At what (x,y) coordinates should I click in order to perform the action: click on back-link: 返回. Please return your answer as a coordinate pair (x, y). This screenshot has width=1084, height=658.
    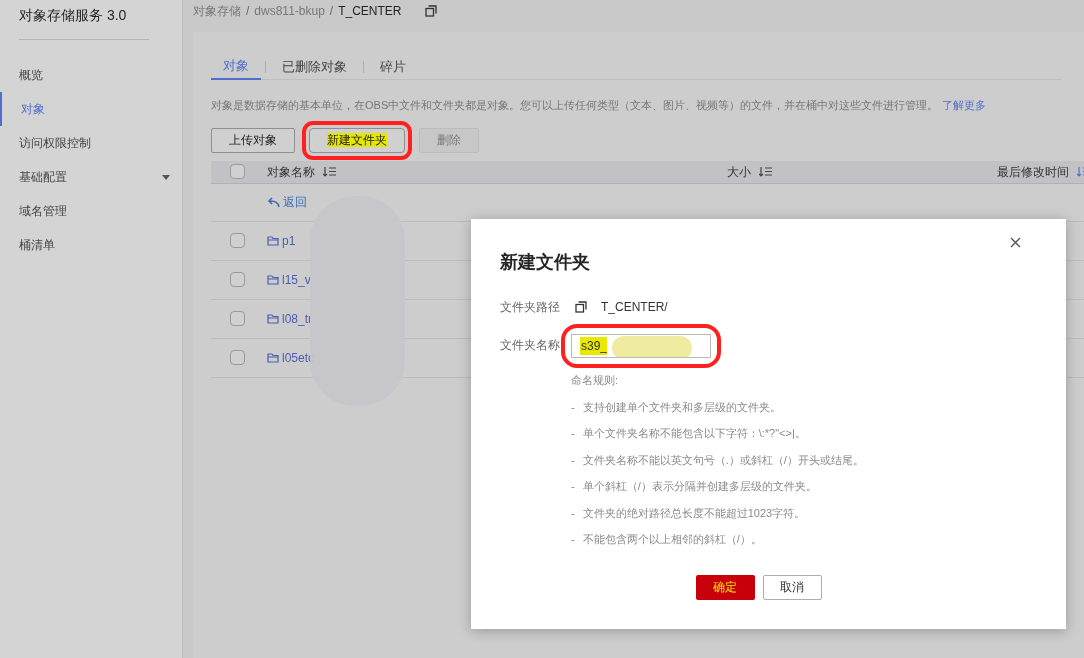
    Looking at the image, I should click on (287, 202).